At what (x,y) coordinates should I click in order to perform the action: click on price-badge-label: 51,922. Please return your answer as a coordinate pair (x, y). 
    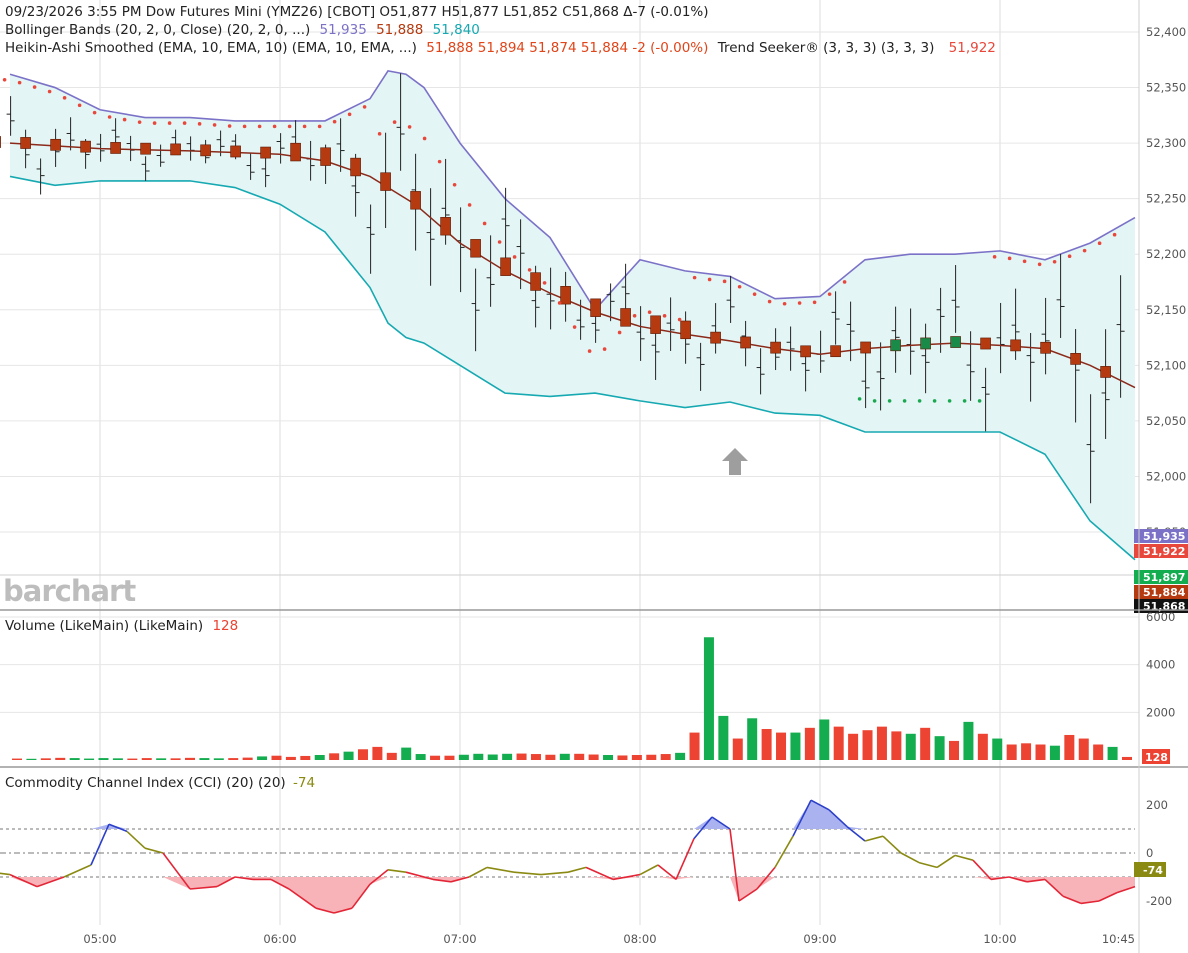
    Looking at the image, I should click on (1164, 551).